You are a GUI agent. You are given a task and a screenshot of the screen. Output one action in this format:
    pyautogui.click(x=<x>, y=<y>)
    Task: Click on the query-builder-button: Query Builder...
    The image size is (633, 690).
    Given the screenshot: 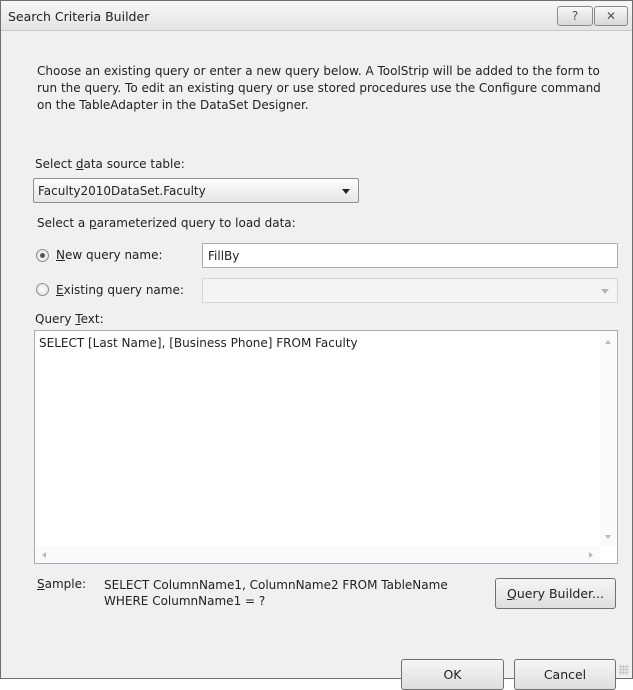 What is the action you would take?
    pyautogui.click(x=555, y=593)
    